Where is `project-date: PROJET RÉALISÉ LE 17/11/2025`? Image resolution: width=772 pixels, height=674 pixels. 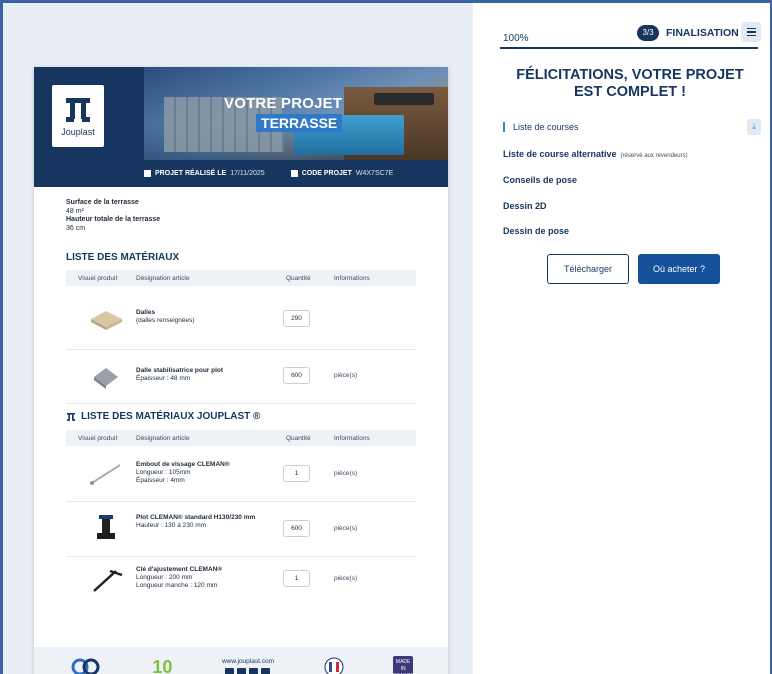
project-date: PROJET RÉALISÉ LE 17/11/2025 is located at coordinates (204, 173).